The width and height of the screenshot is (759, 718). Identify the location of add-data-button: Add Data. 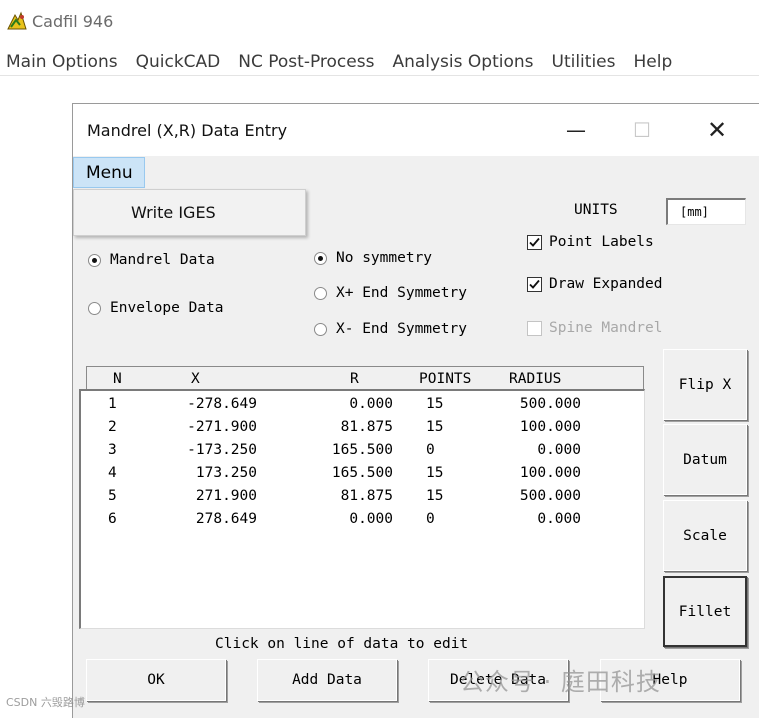
(327, 680).